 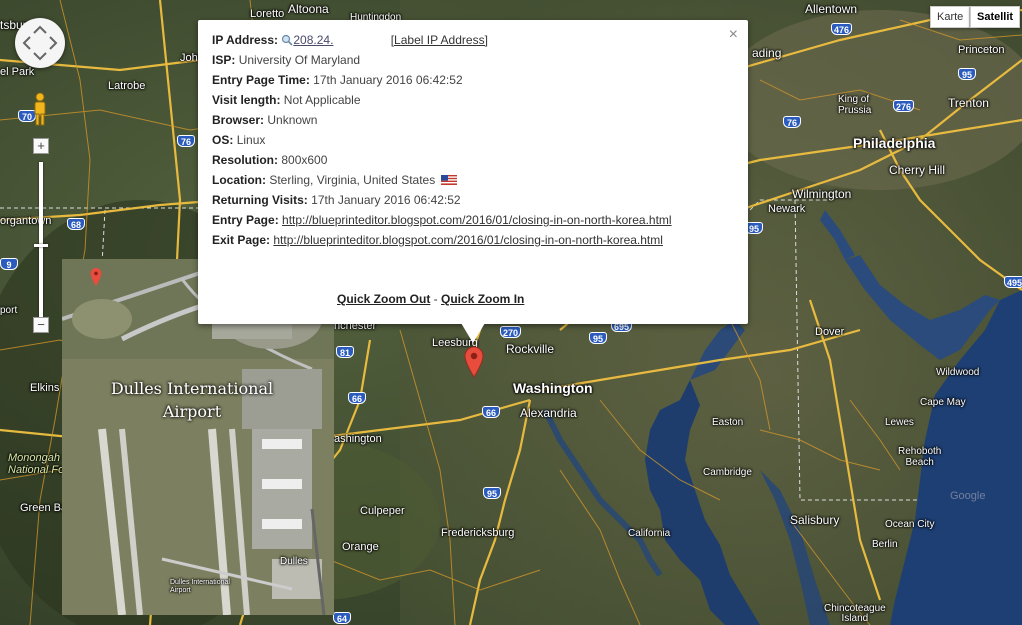 What do you see at coordinates (357, 398) in the screenshot?
I see `shield-i66: 66` at bounding box center [357, 398].